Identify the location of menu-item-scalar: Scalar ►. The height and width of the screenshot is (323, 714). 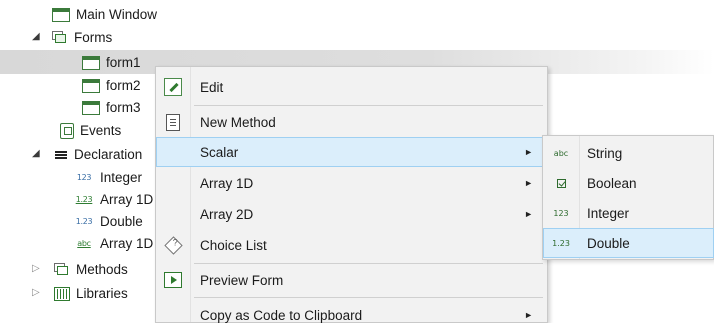
(351, 152).